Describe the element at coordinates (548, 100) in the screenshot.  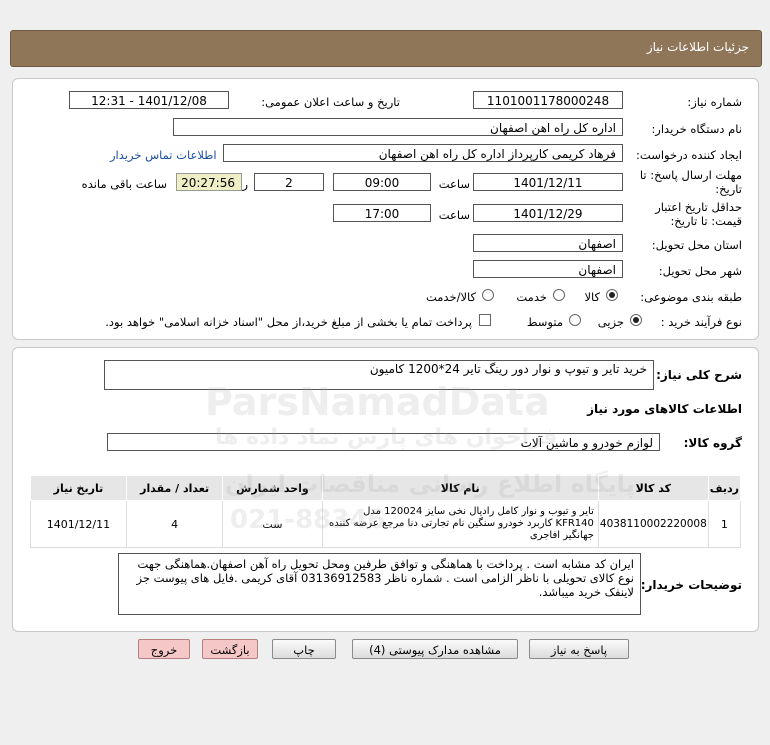
I see `need-number-field: 1101001178000248` at that location.